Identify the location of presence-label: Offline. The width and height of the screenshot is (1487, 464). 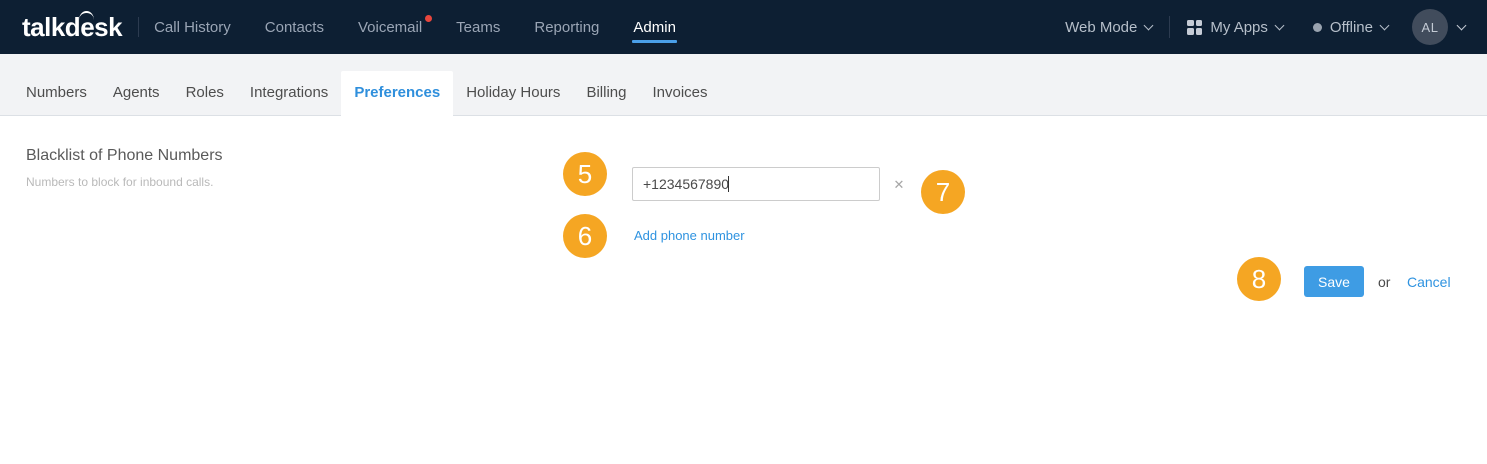
(1351, 27).